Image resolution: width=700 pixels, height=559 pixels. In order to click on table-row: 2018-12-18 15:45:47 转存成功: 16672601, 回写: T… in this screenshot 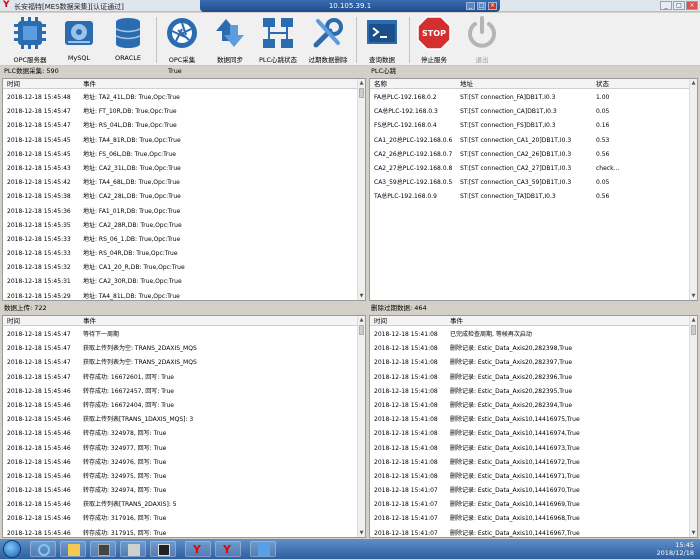, I will do `click(180, 378)`.